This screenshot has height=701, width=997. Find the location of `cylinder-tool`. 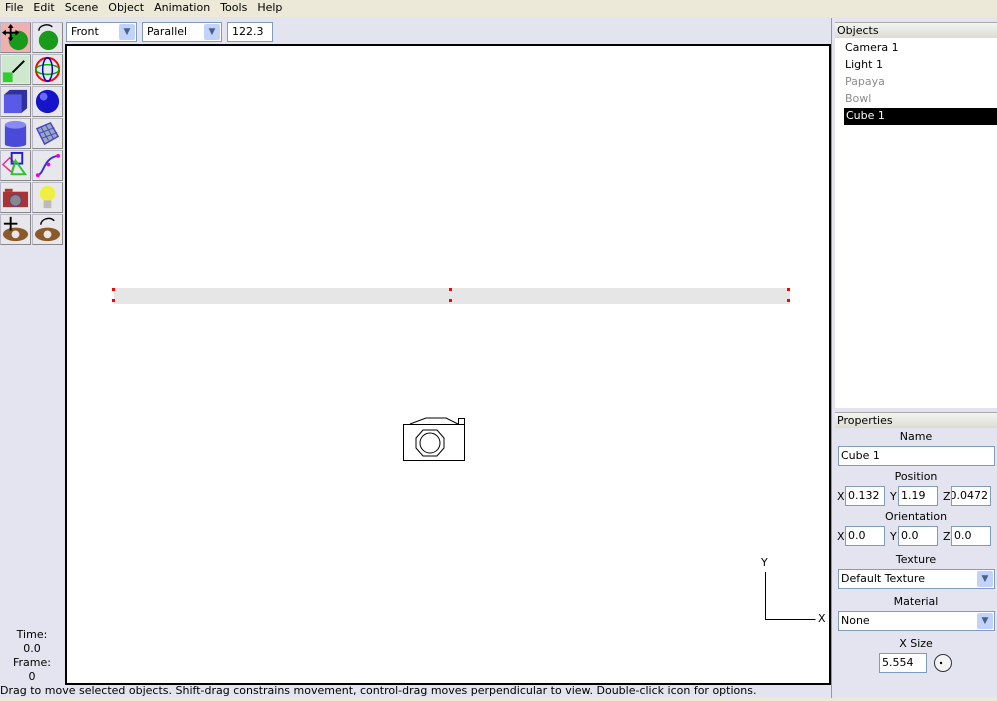

cylinder-tool is located at coordinates (15, 133).